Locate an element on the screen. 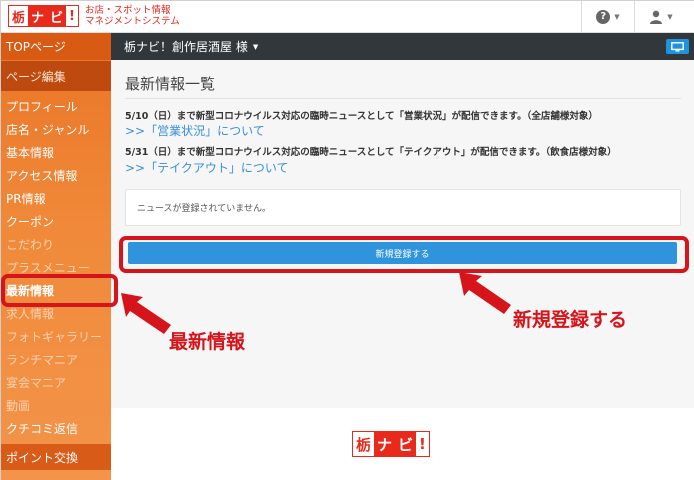 The height and width of the screenshot is (480, 694). sidebar-section-page-edit: ページ編集 is located at coordinates (56, 76).